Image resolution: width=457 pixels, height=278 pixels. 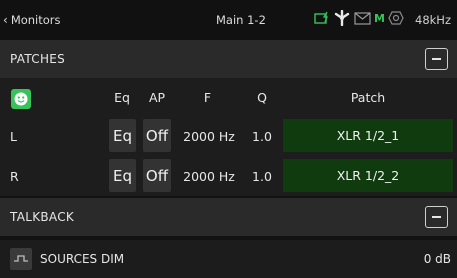 I want to click on column-header-patch: Patch, so click(x=368, y=97).